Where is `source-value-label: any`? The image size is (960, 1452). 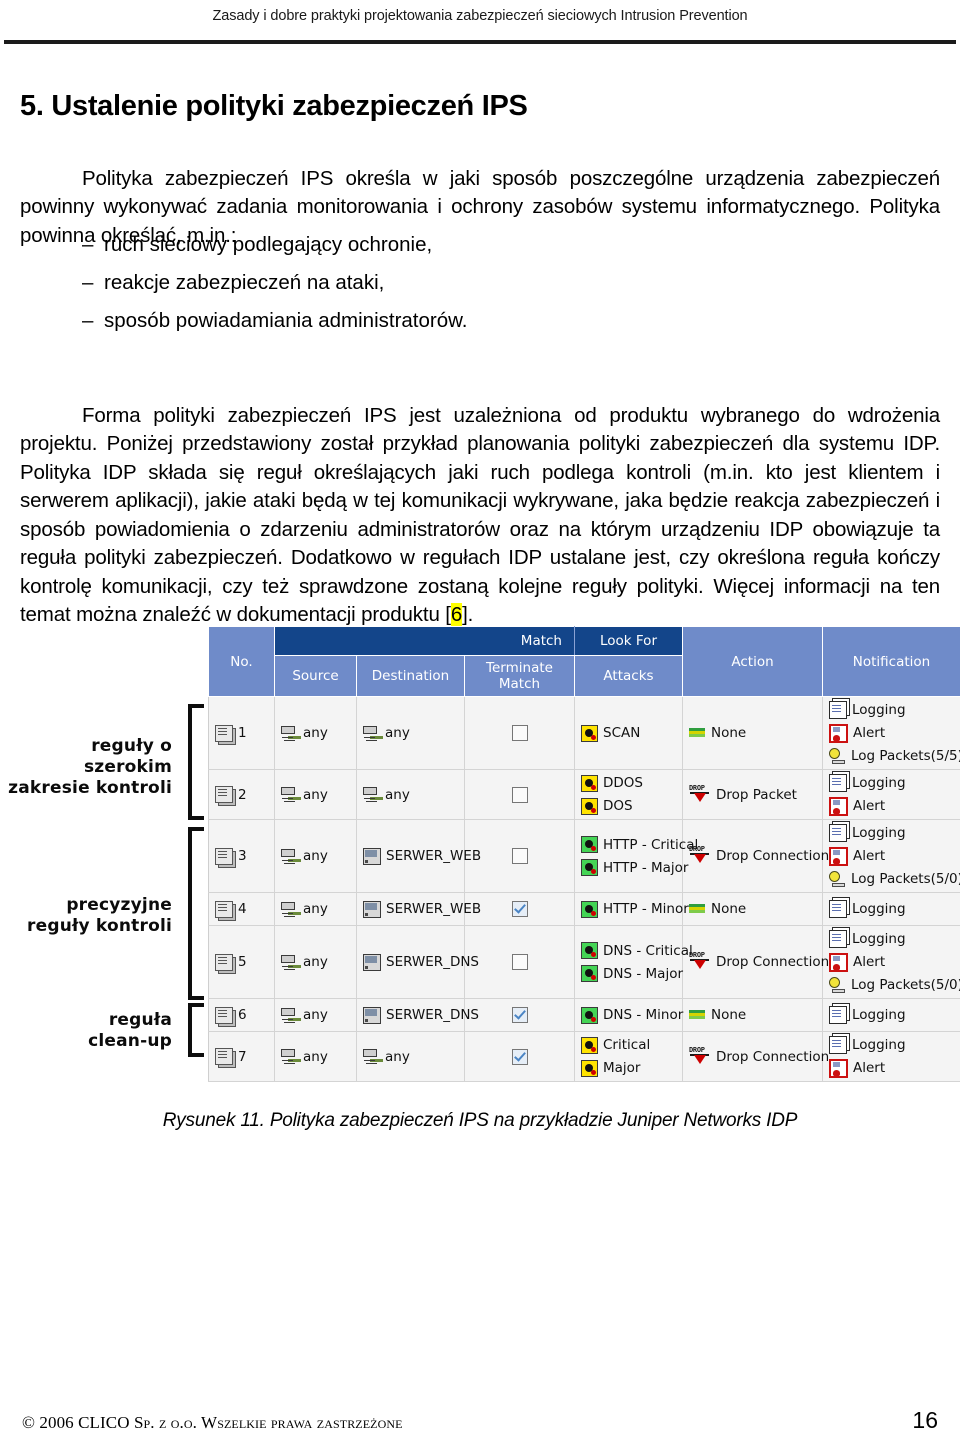 source-value-label: any is located at coordinates (315, 1056).